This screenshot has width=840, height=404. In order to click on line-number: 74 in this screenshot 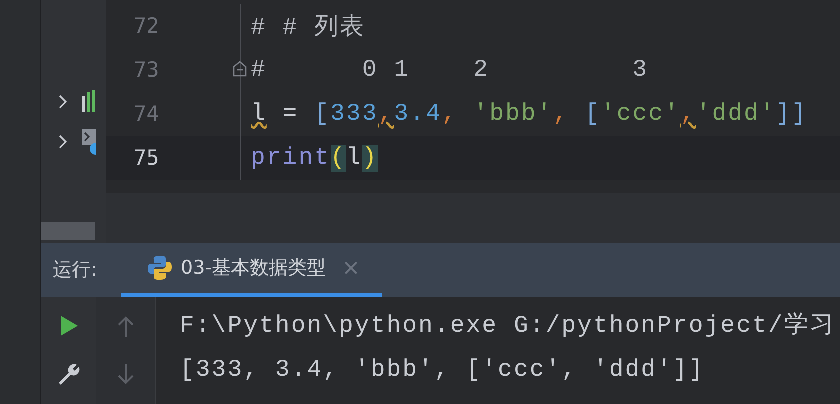, I will do `click(147, 114)`.